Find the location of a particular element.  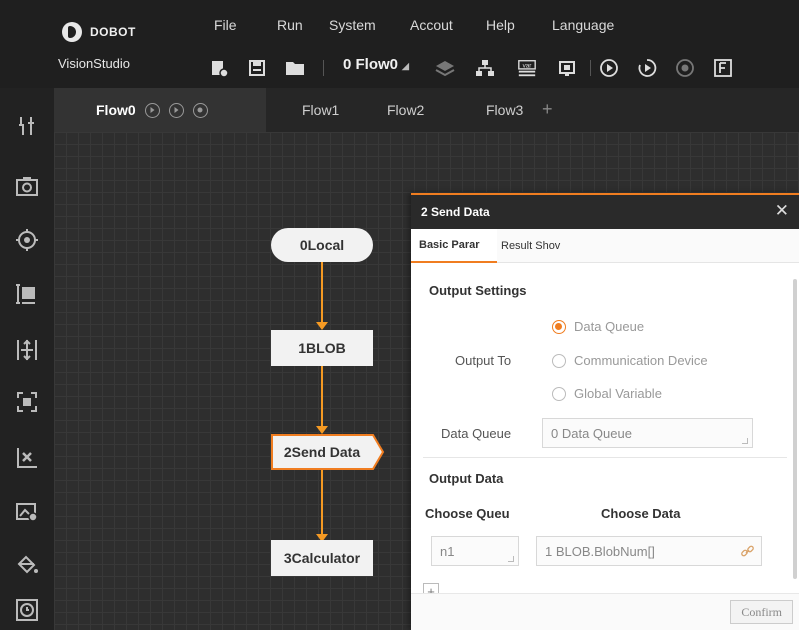

f-icon is located at coordinates (723, 68).